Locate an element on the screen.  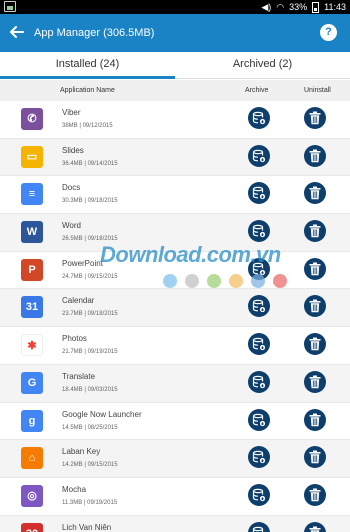
tab-installed: Installed (24) is located at coordinates (87, 65).